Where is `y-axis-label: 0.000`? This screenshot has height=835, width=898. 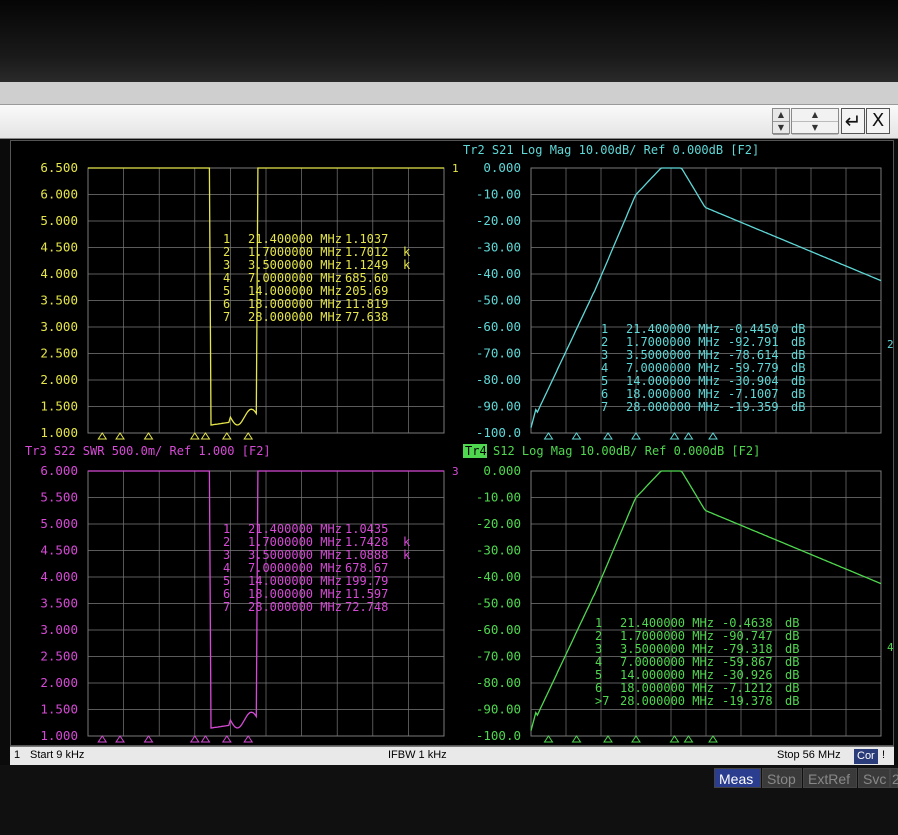
y-axis-label: 0.000 is located at coordinates (502, 470).